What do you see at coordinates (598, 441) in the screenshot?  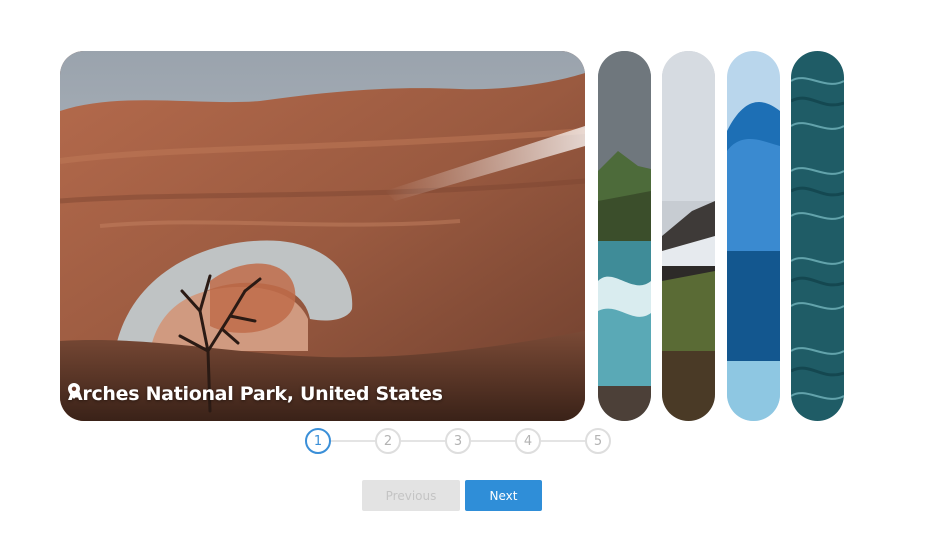 I see `step-5: 5` at bounding box center [598, 441].